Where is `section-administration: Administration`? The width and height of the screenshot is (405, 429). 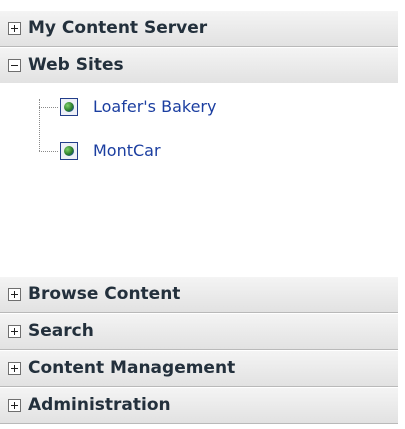 section-administration: Administration is located at coordinates (199, 405).